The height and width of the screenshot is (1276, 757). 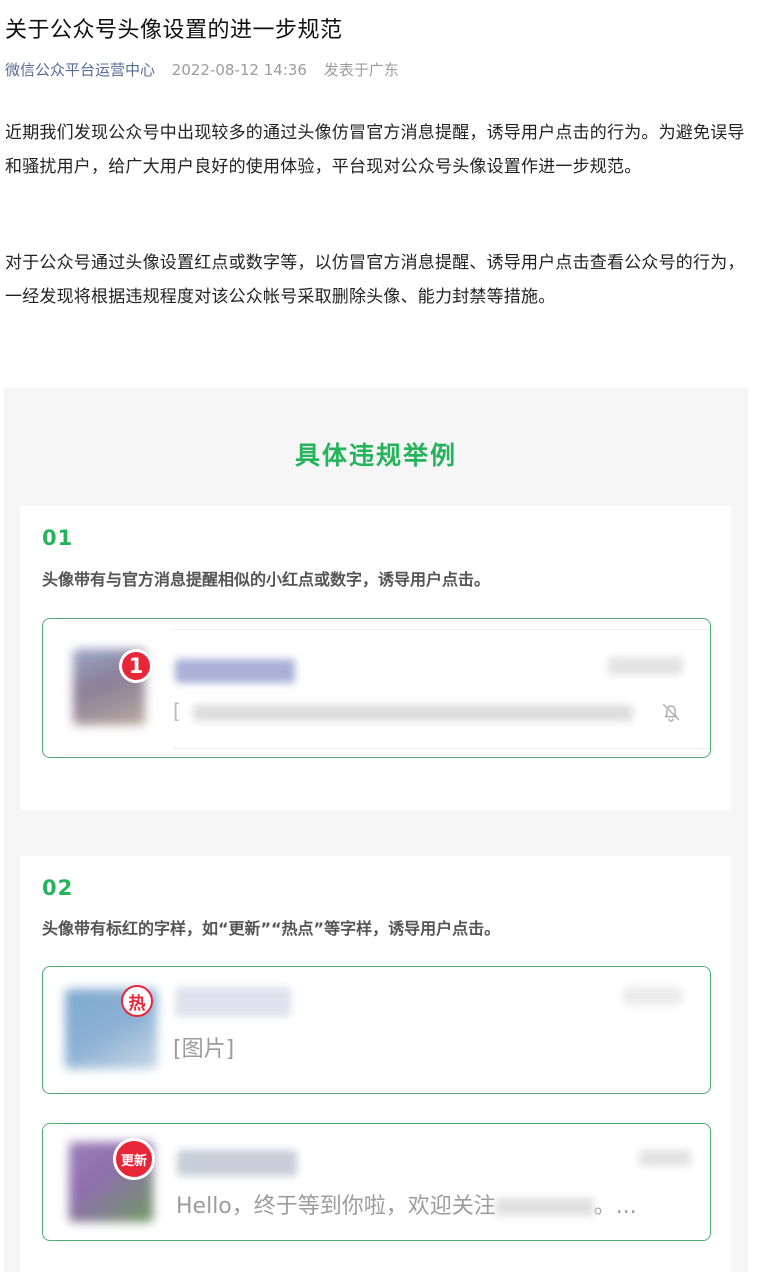 What do you see at coordinates (413, 713) in the screenshot?
I see `blurred-message-preview` at bounding box center [413, 713].